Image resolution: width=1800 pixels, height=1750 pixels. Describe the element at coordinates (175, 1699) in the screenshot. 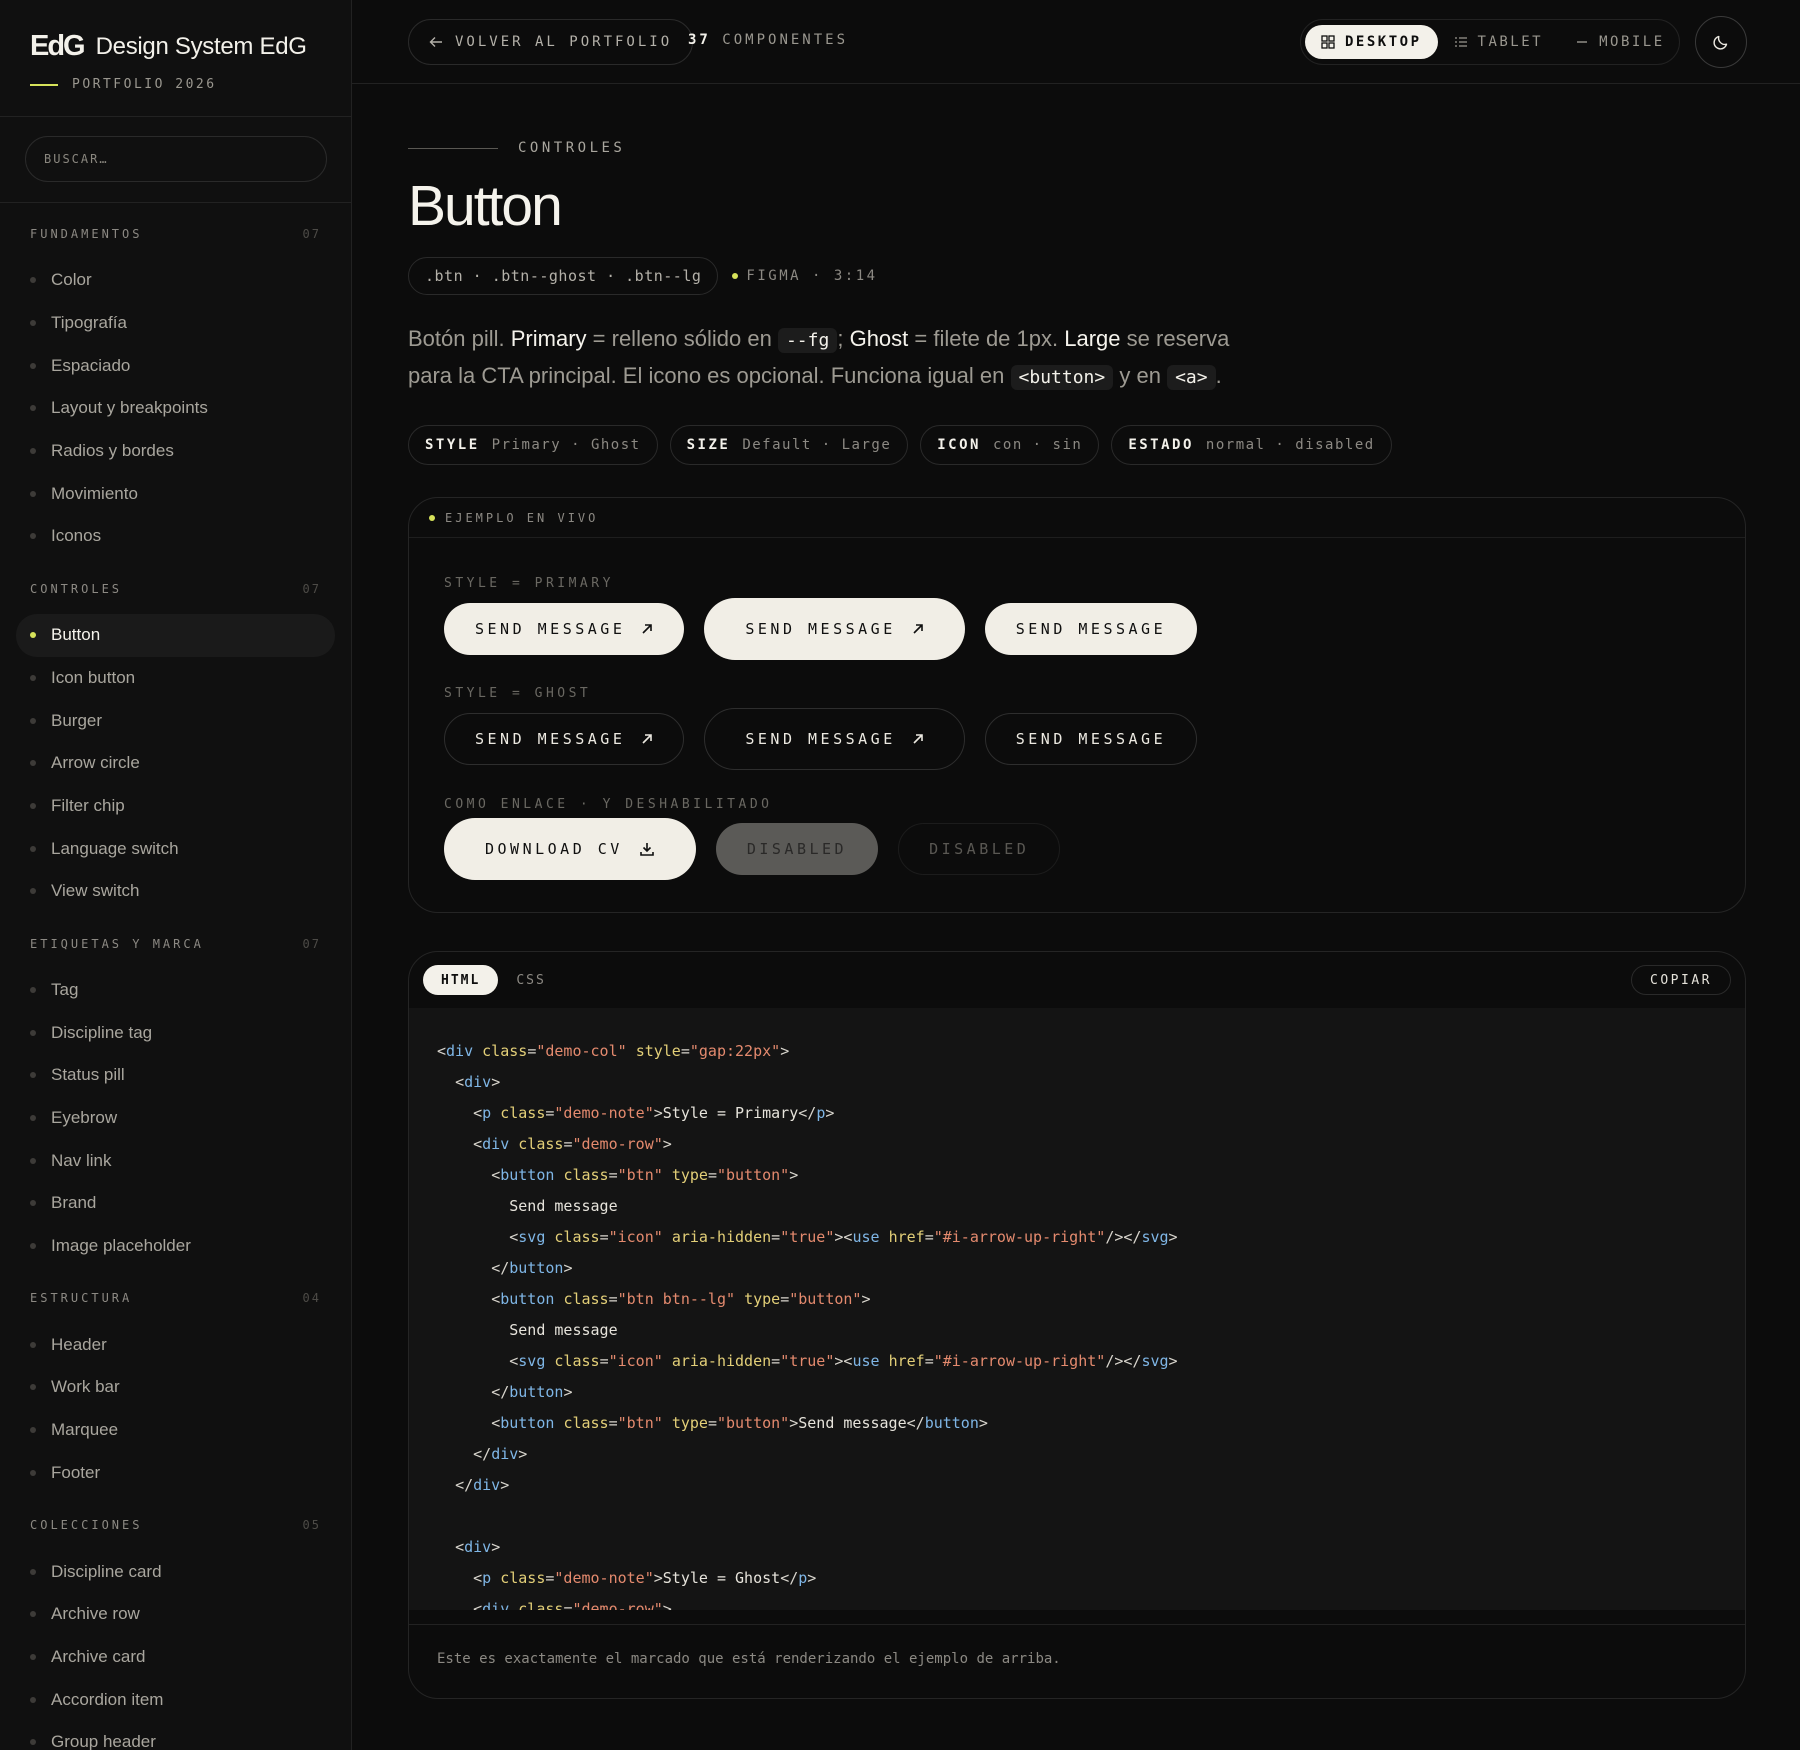

I see `sidebar-item-accordion-item: Accordion item` at that location.